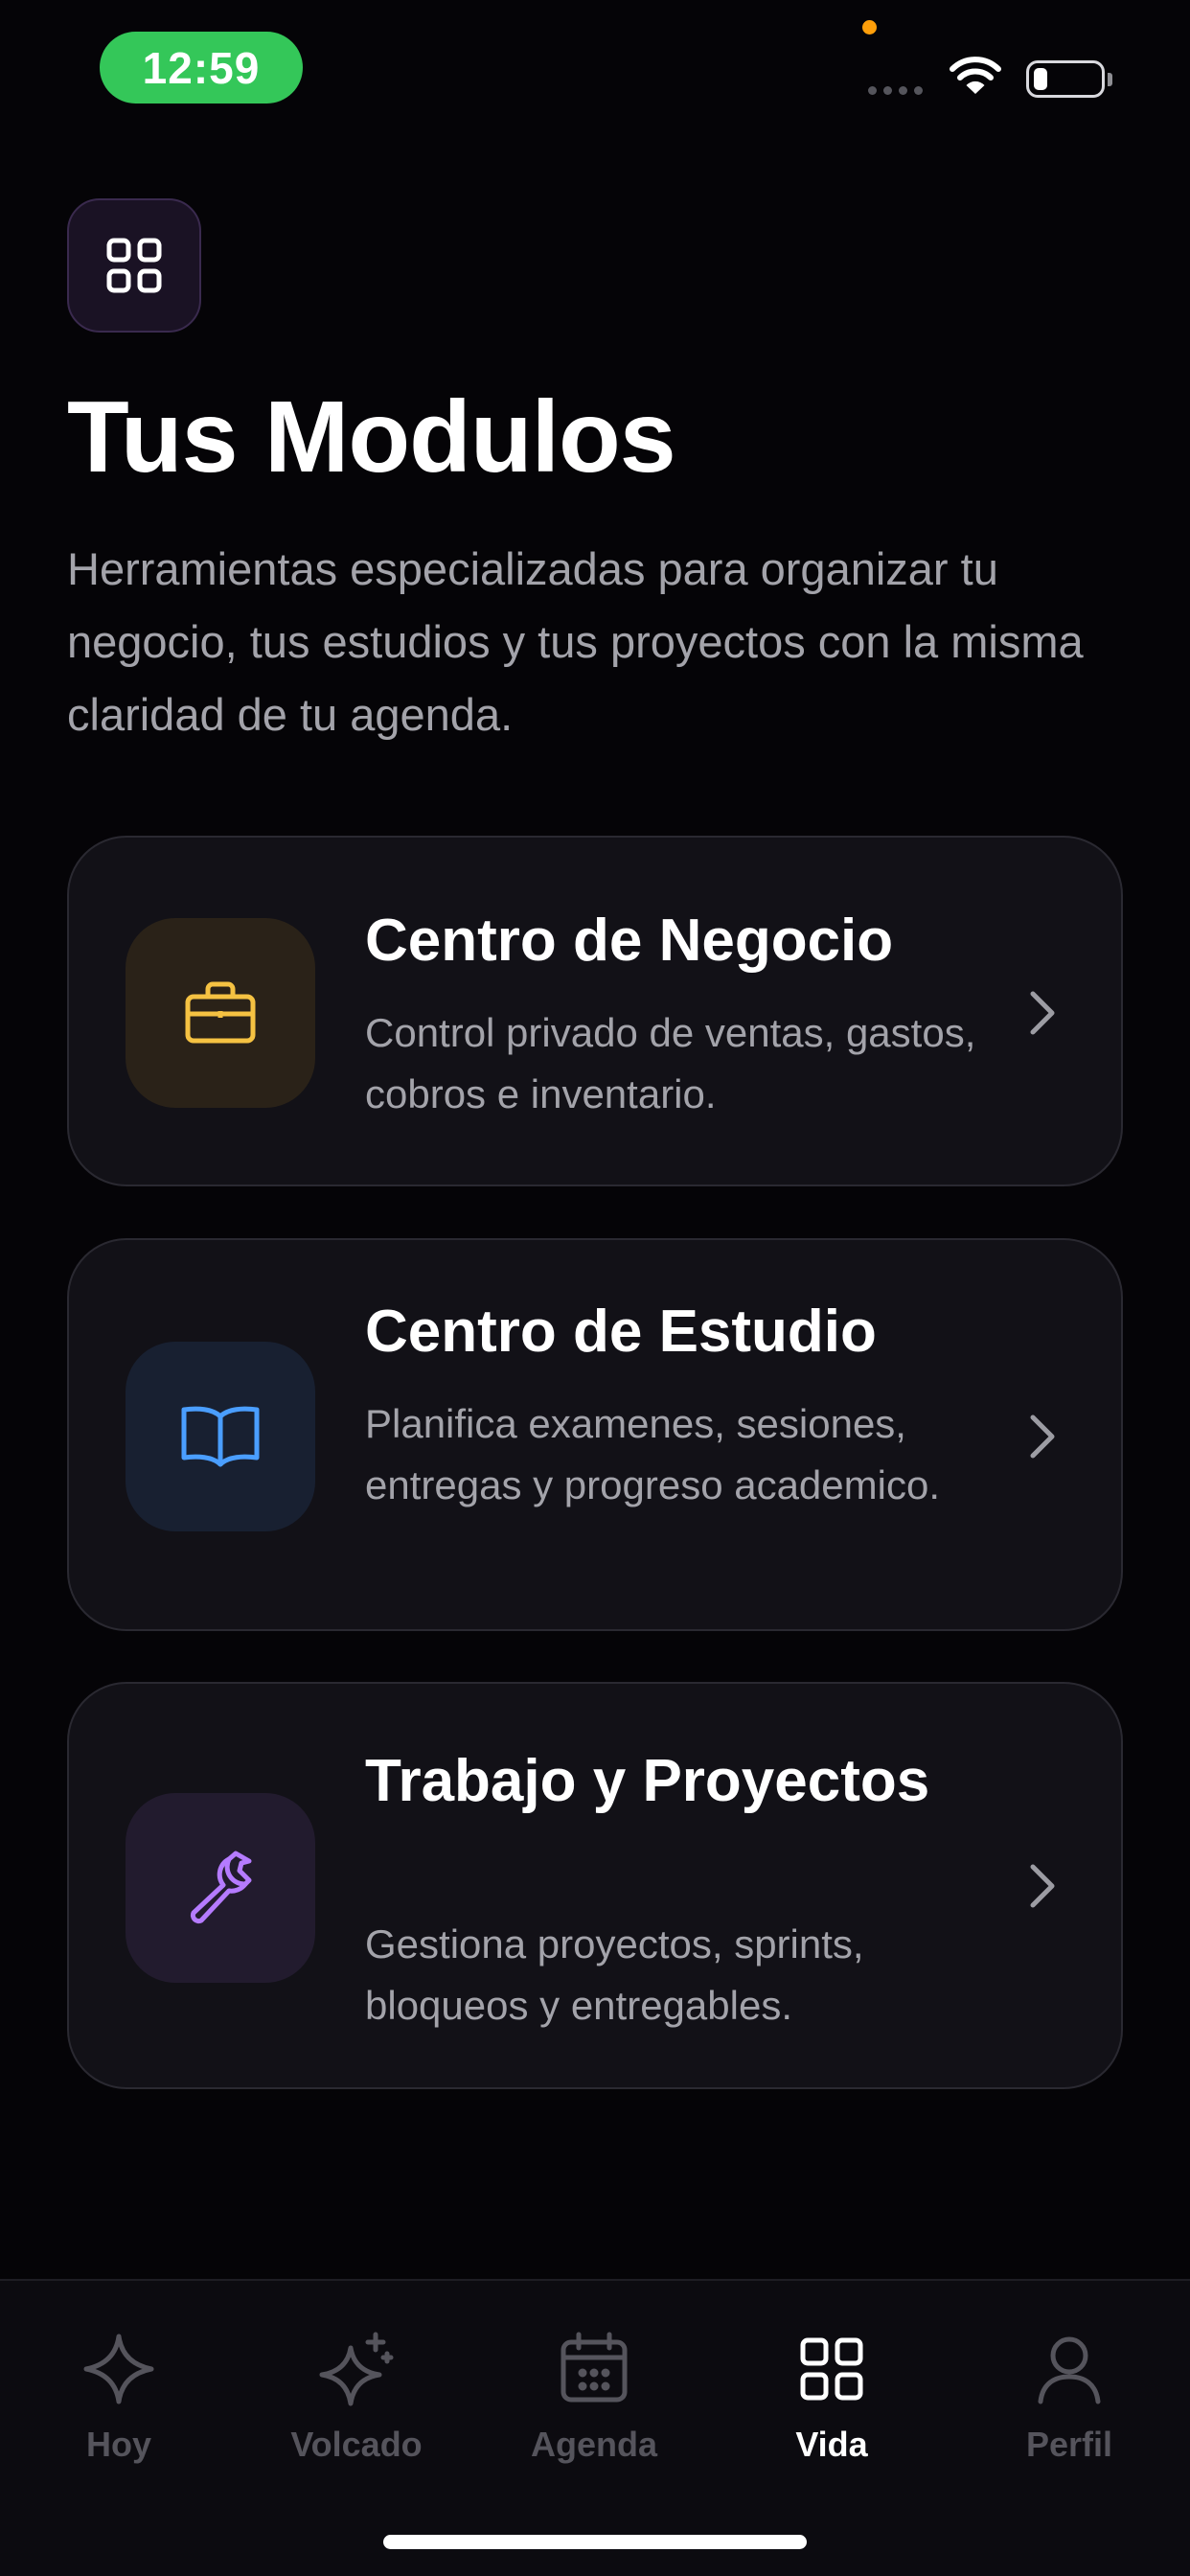  What do you see at coordinates (202, 68) in the screenshot?
I see `status-time: 12:59` at bounding box center [202, 68].